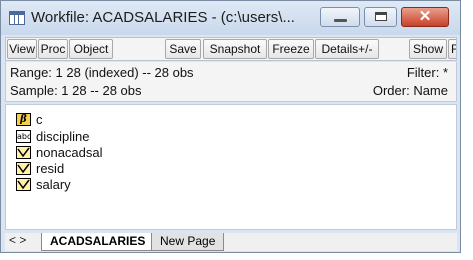 The image size is (473, 260). What do you see at coordinates (50, 168) in the screenshot?
I see `object-name: resid` at bounding box center [50, 168].